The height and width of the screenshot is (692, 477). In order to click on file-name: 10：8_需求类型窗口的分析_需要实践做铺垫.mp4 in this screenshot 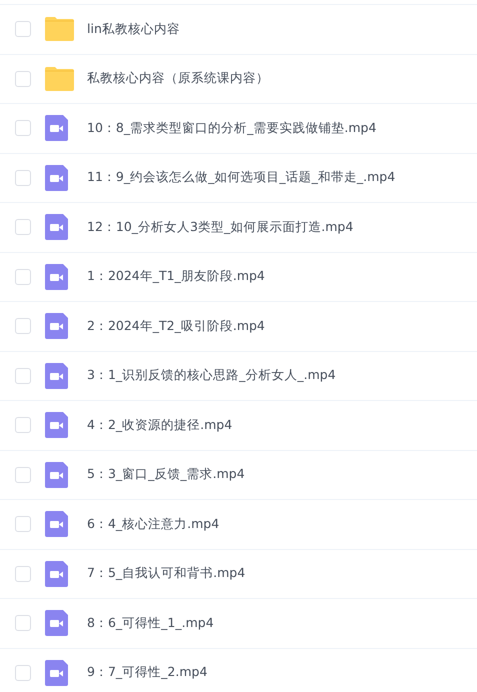, I will do `click(231, 128)`.